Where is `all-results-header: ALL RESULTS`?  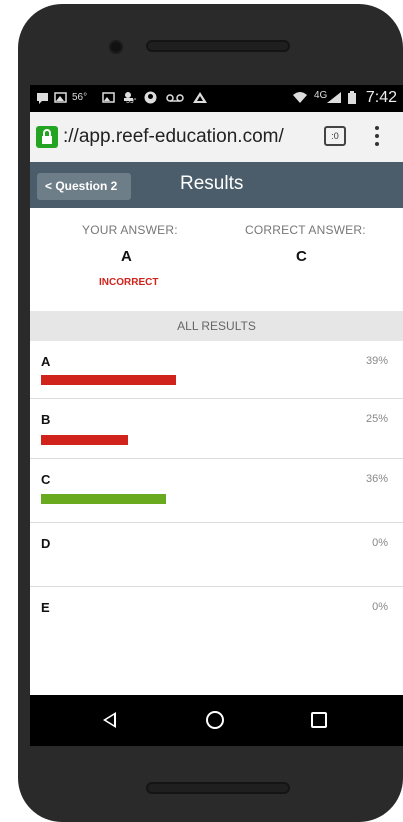
all-results-header: ALL RESULTS is located at coordinates (216, 326).